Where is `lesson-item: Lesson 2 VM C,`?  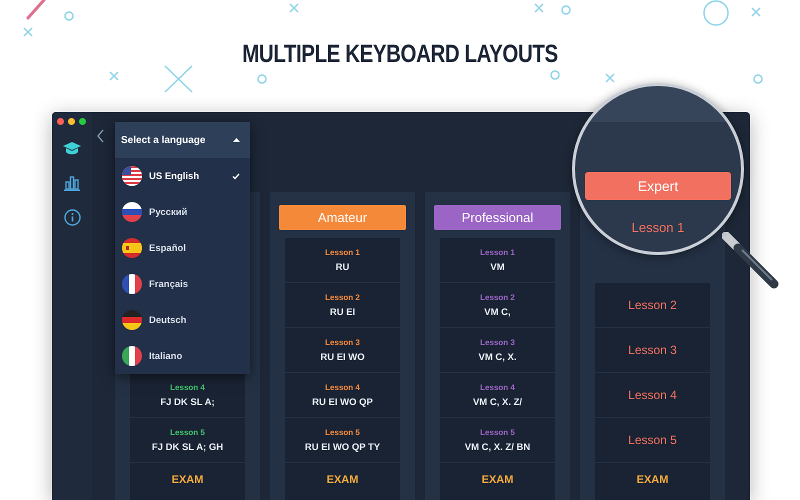
lesson-item: Lesson 2 VM C, is located at coordinates (497, 305).